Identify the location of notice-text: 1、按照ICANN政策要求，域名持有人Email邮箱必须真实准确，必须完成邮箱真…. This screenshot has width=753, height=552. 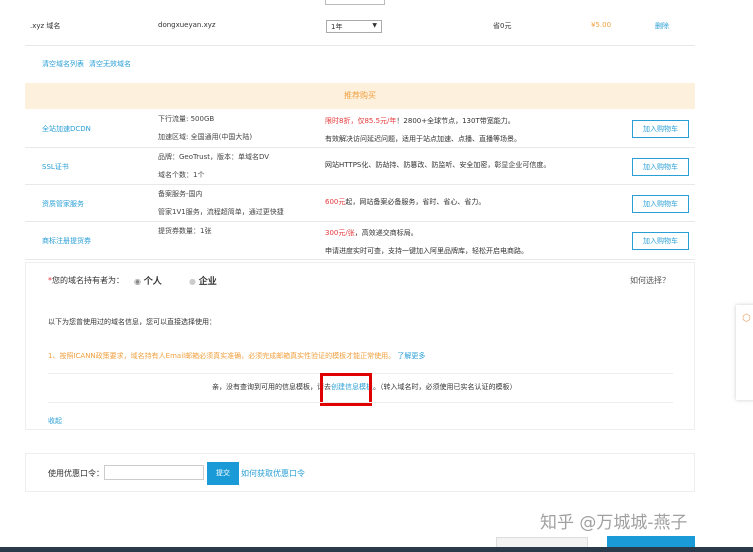
(222, 356).